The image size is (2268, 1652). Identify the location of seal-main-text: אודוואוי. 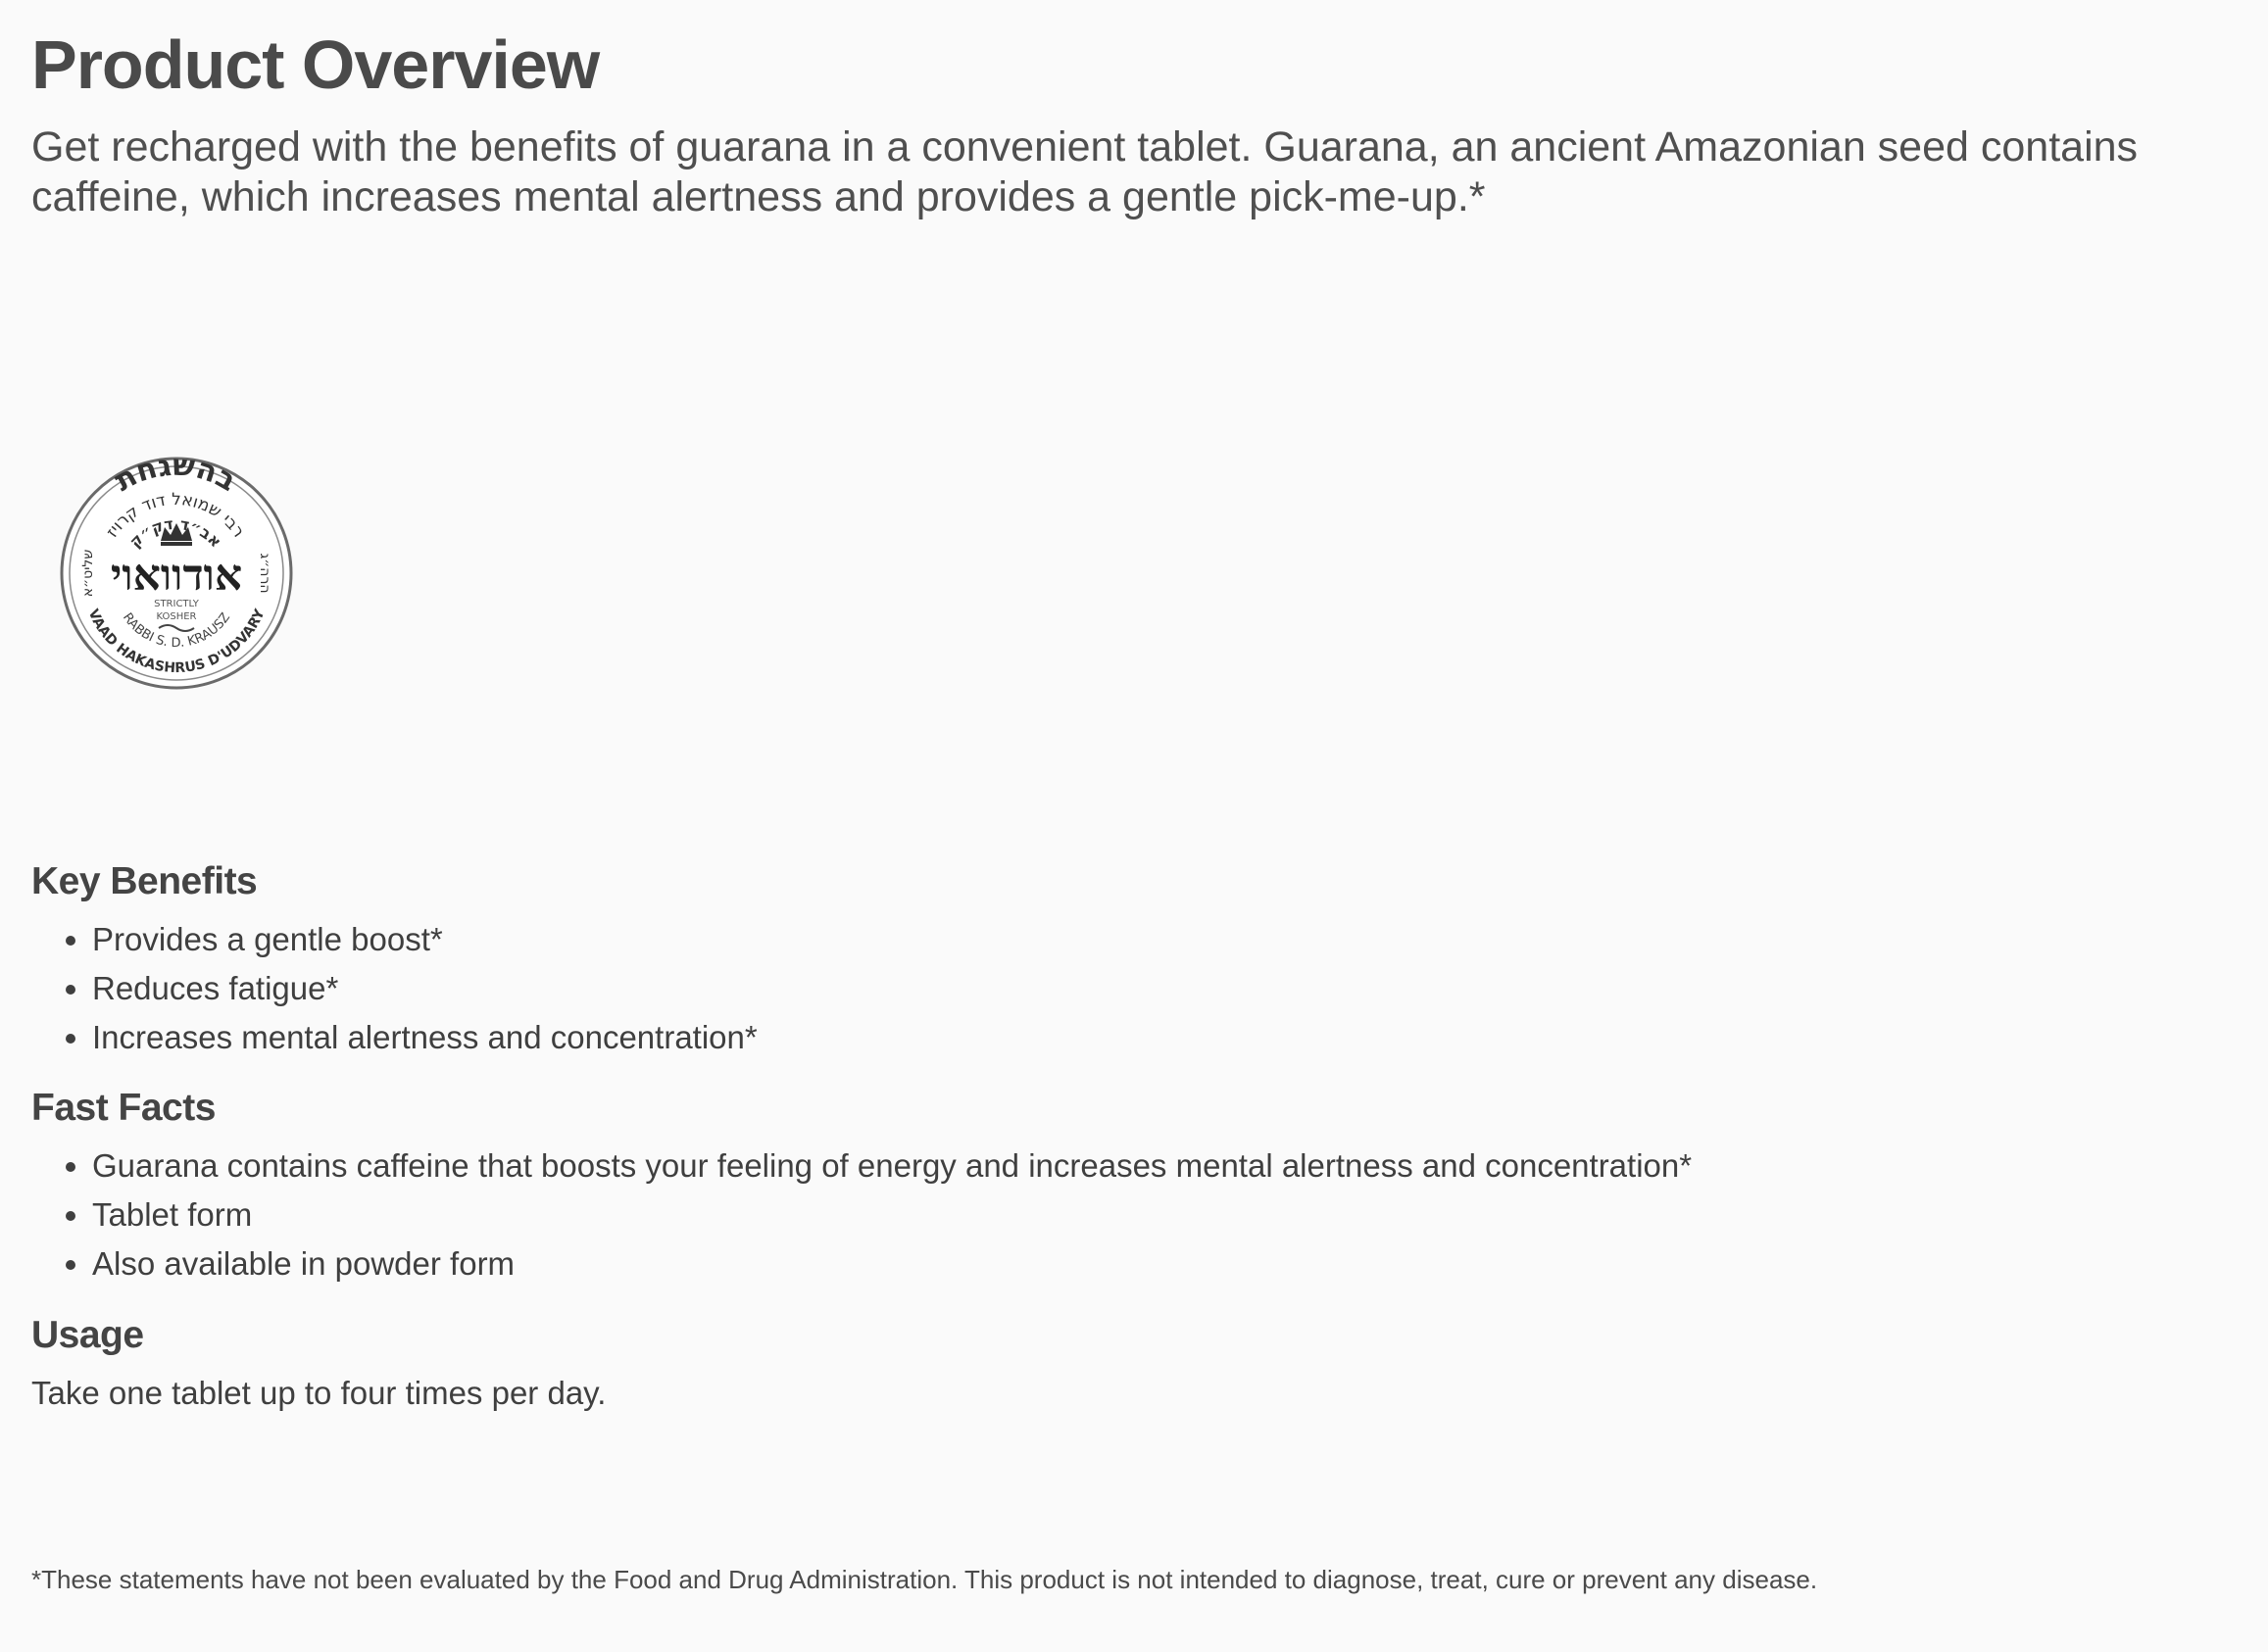
(176, 576).